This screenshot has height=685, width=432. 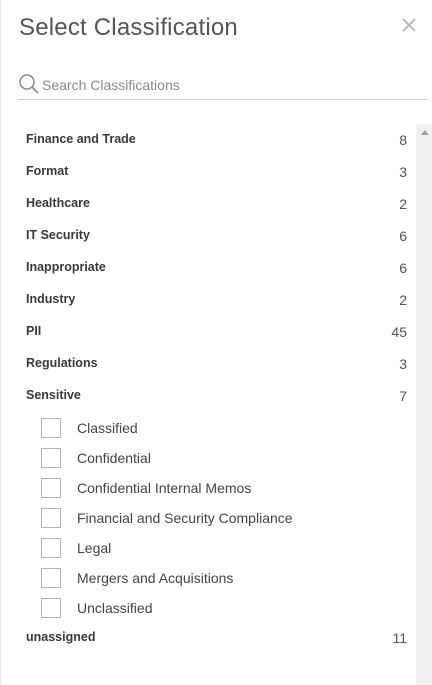 I want to click on panel-title: Select Classification, so click(x=128, y=27).